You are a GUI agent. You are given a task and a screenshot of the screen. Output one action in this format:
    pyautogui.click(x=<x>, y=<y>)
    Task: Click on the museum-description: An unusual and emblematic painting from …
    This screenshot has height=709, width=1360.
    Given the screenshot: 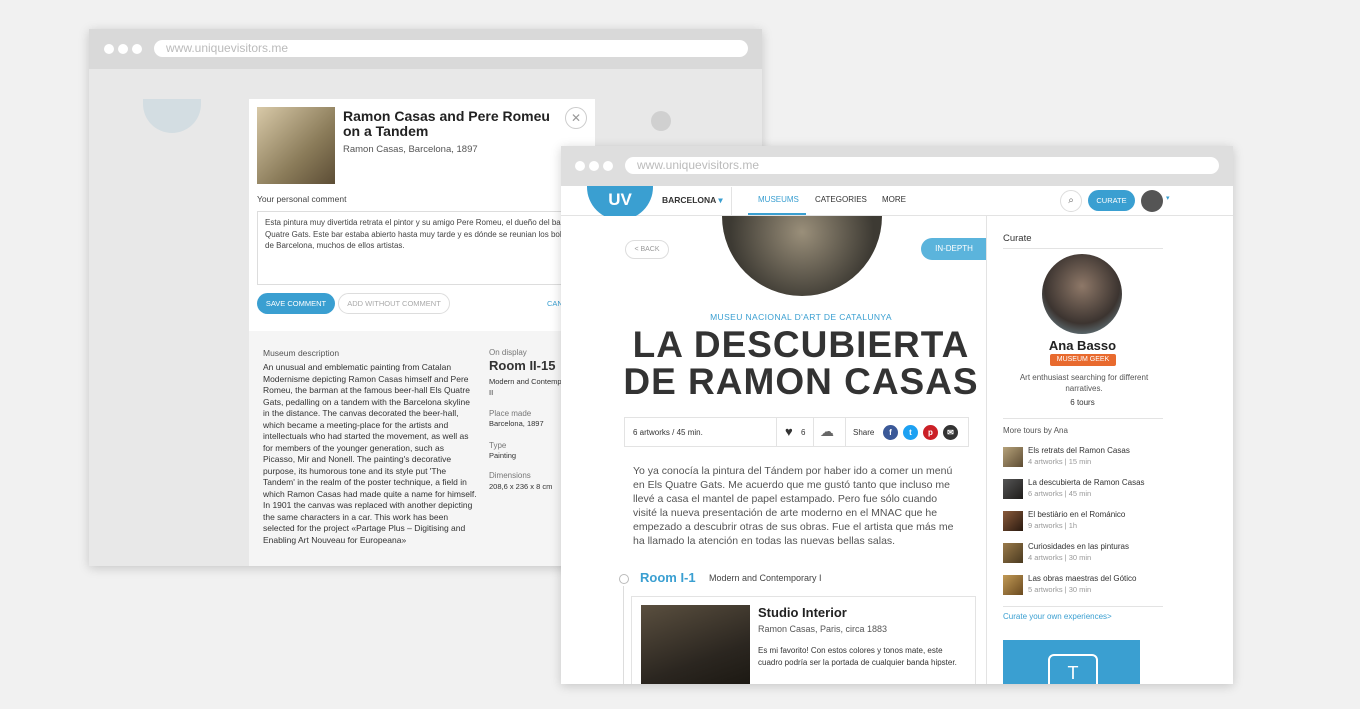 What is the action you would take?
    pyautogui.click(x=370, y=453)
    